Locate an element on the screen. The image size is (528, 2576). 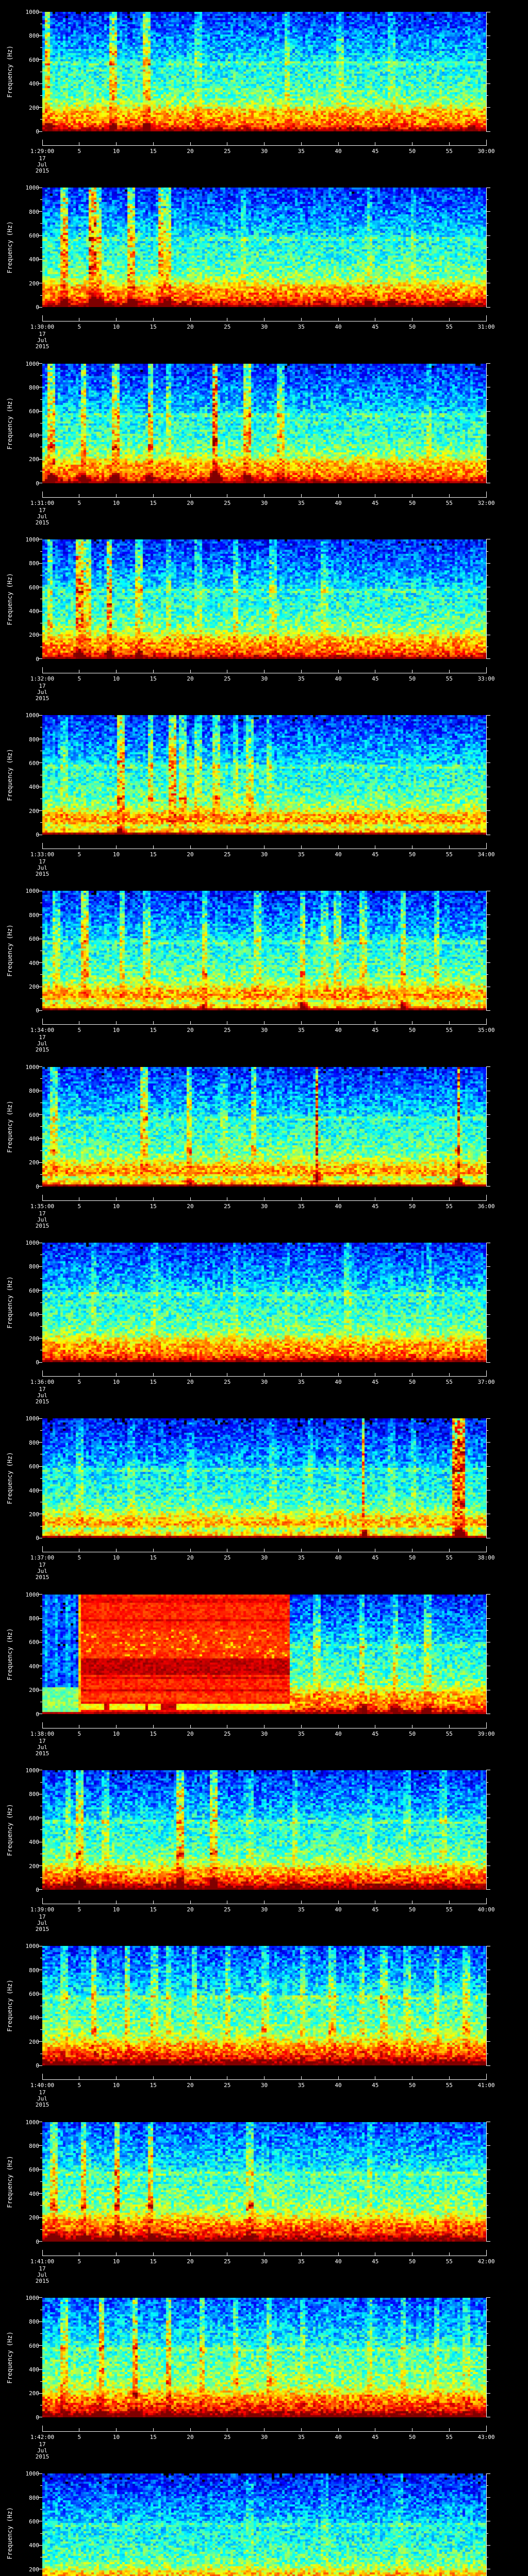
x-axis-tick-label: 20 is located at coordinates (190, 1733).